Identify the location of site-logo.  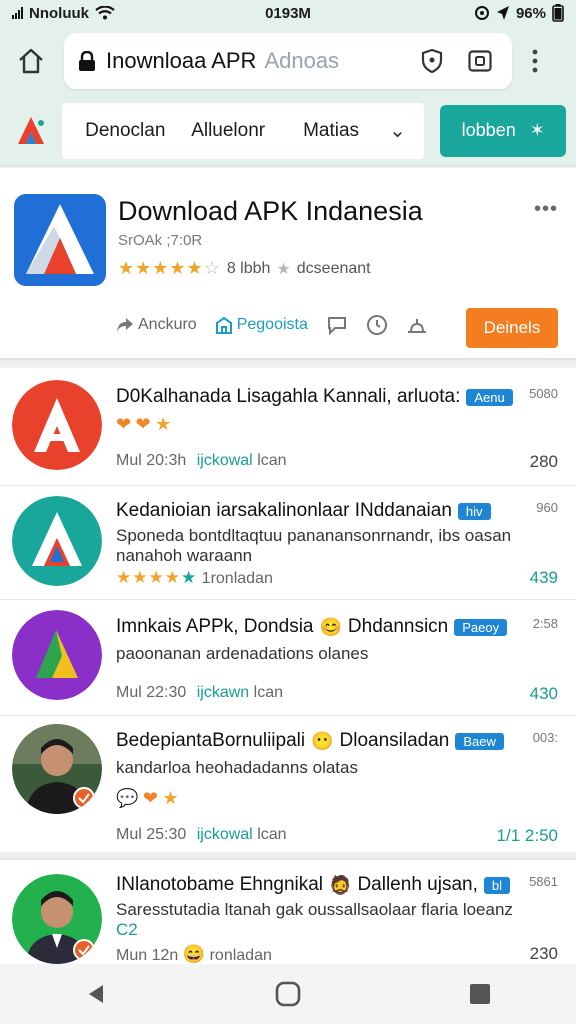
(31, 131).